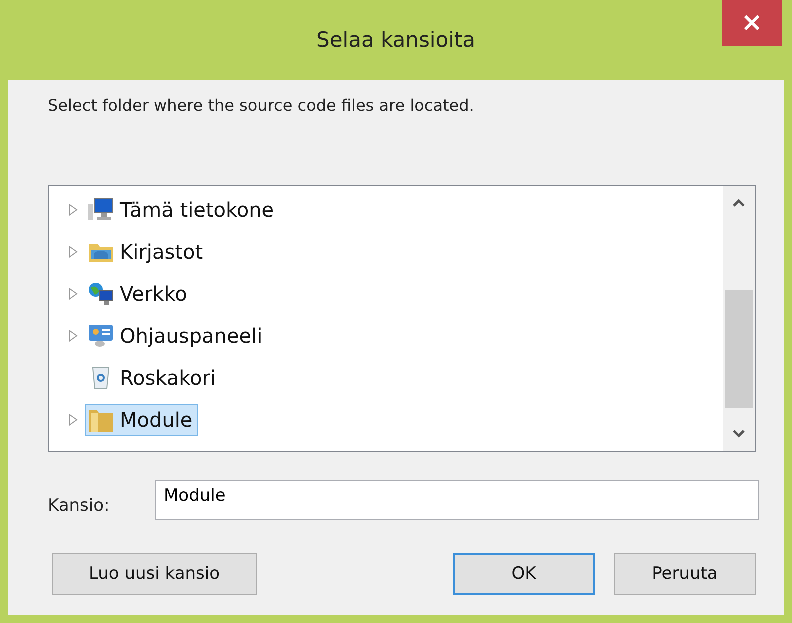 This screenshot has width=792, height=623. What do you see at coordinates (101, 336) in the screenshot?
I see `control-panel-icon` at bounding box center [101, 336].